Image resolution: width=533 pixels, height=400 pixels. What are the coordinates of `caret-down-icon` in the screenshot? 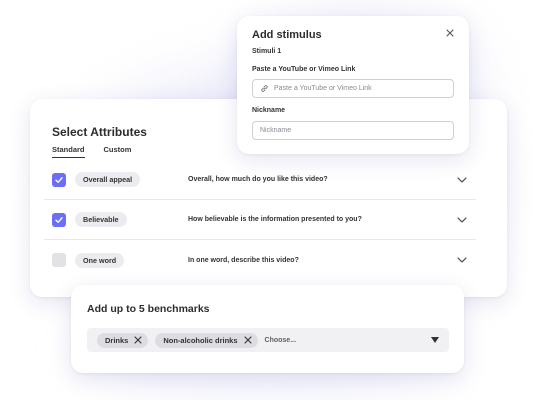 It's located at (435, 340).